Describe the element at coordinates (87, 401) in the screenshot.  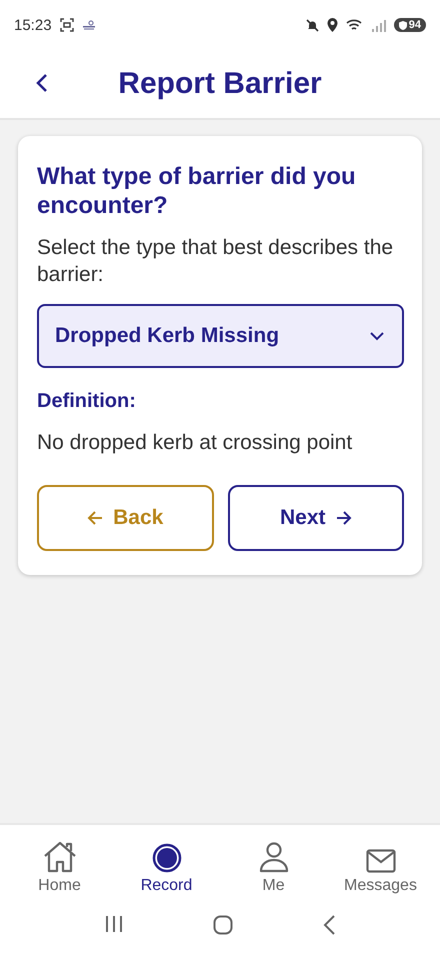
I see `definition-label: Definition:` at that location.